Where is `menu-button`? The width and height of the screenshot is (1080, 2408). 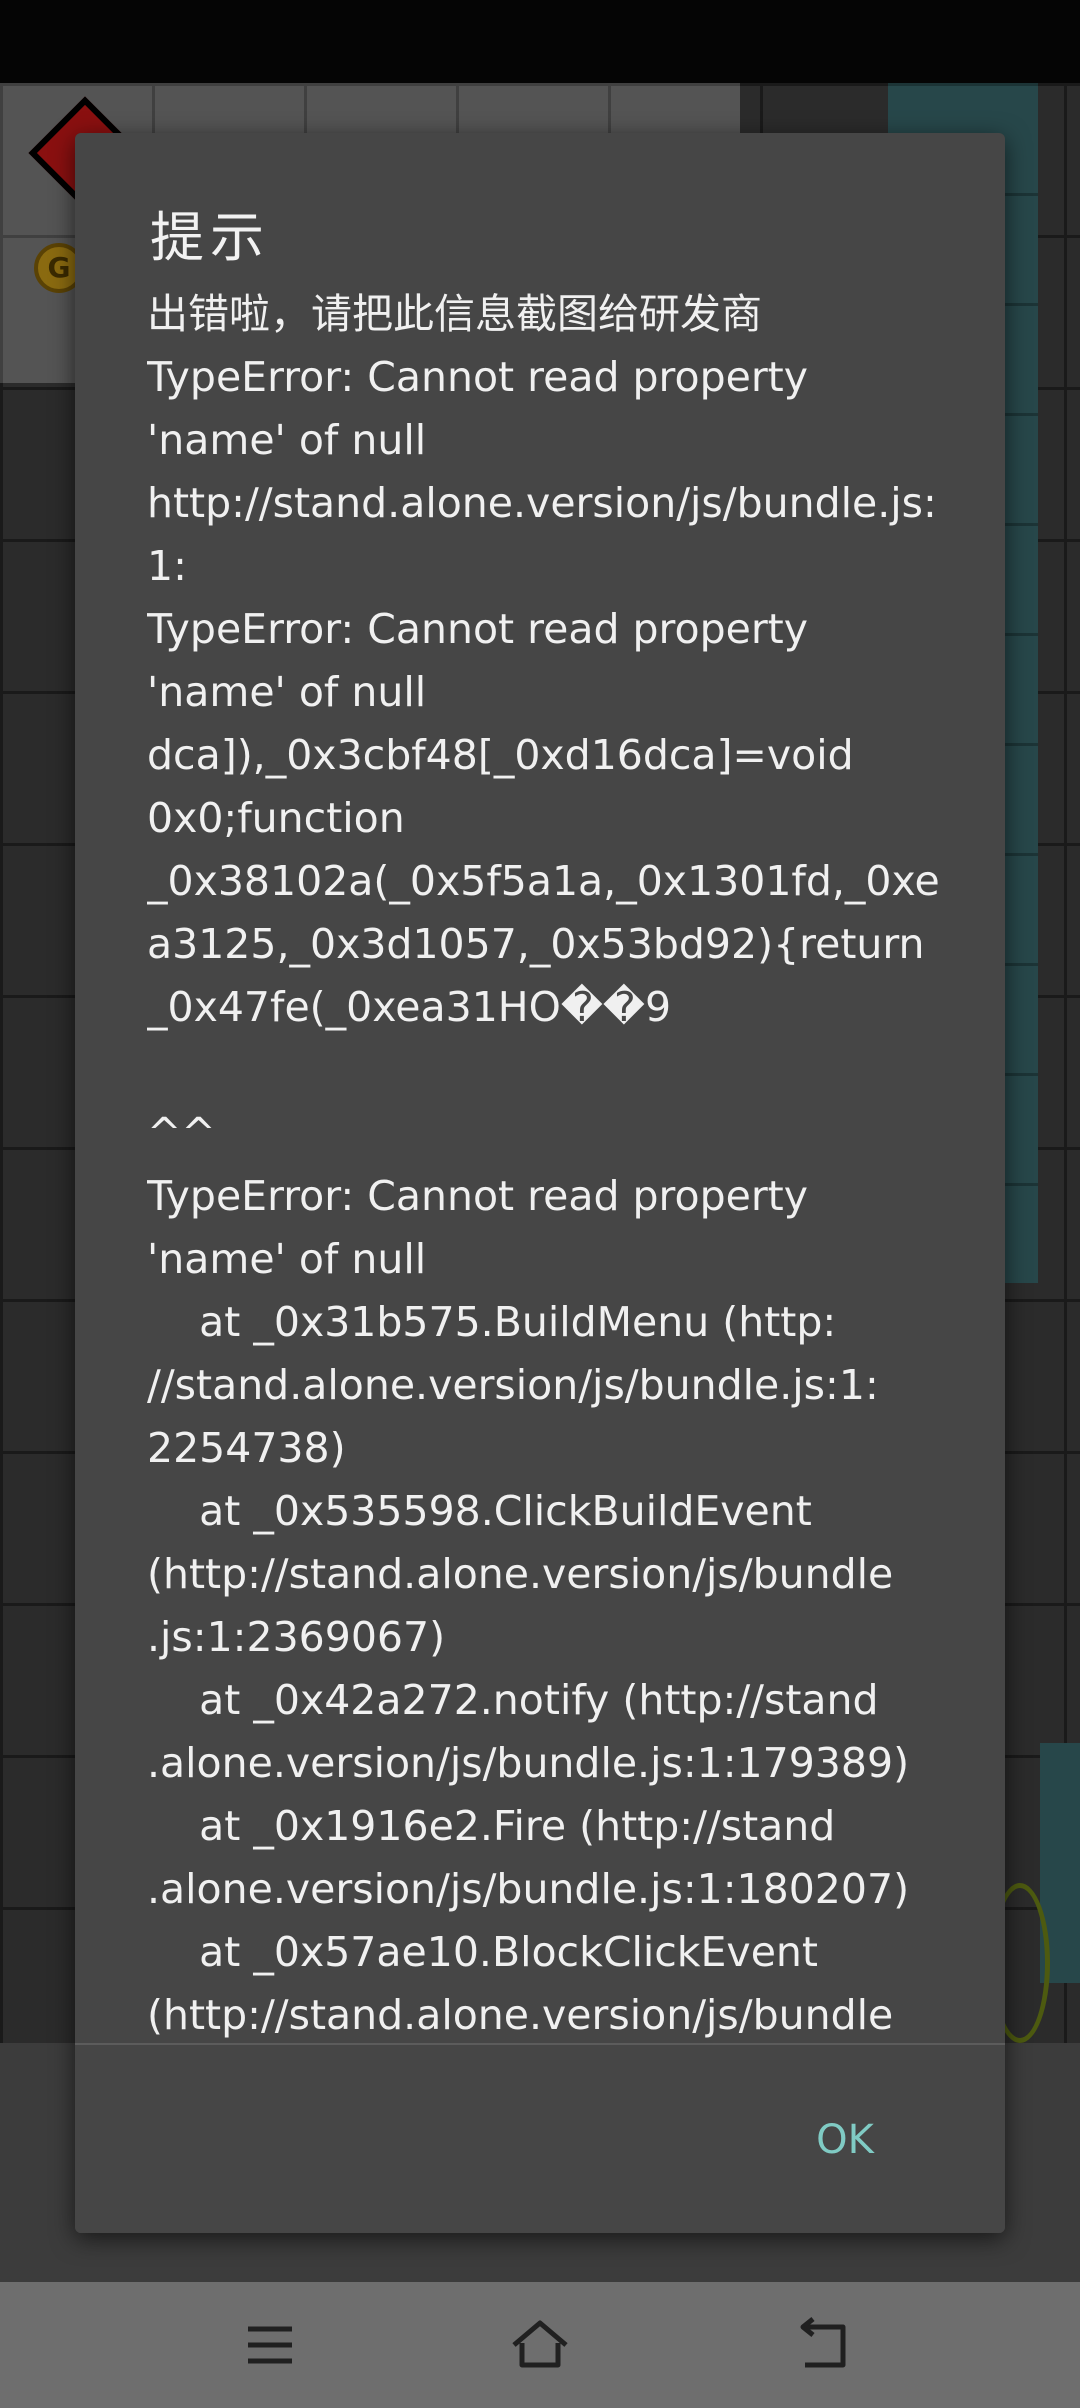
menu-button is located at coordinates (270, 2345).